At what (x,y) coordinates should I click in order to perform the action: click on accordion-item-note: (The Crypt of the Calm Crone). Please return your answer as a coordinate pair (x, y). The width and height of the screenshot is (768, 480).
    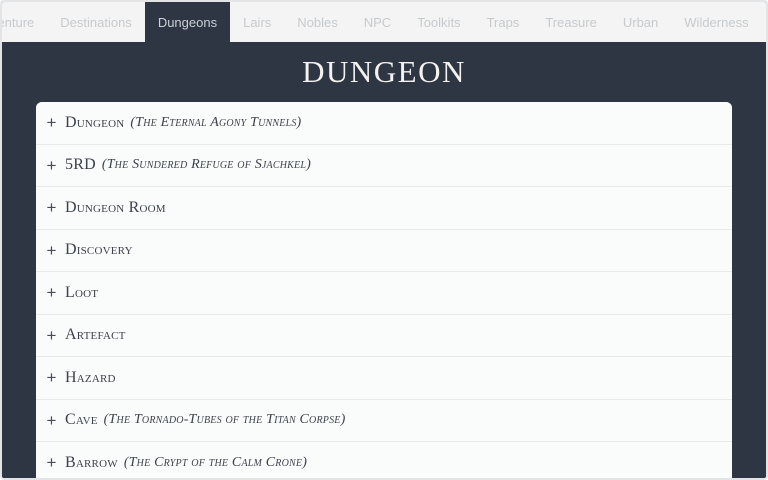
    Looking at the image, I should click on (215, 462).